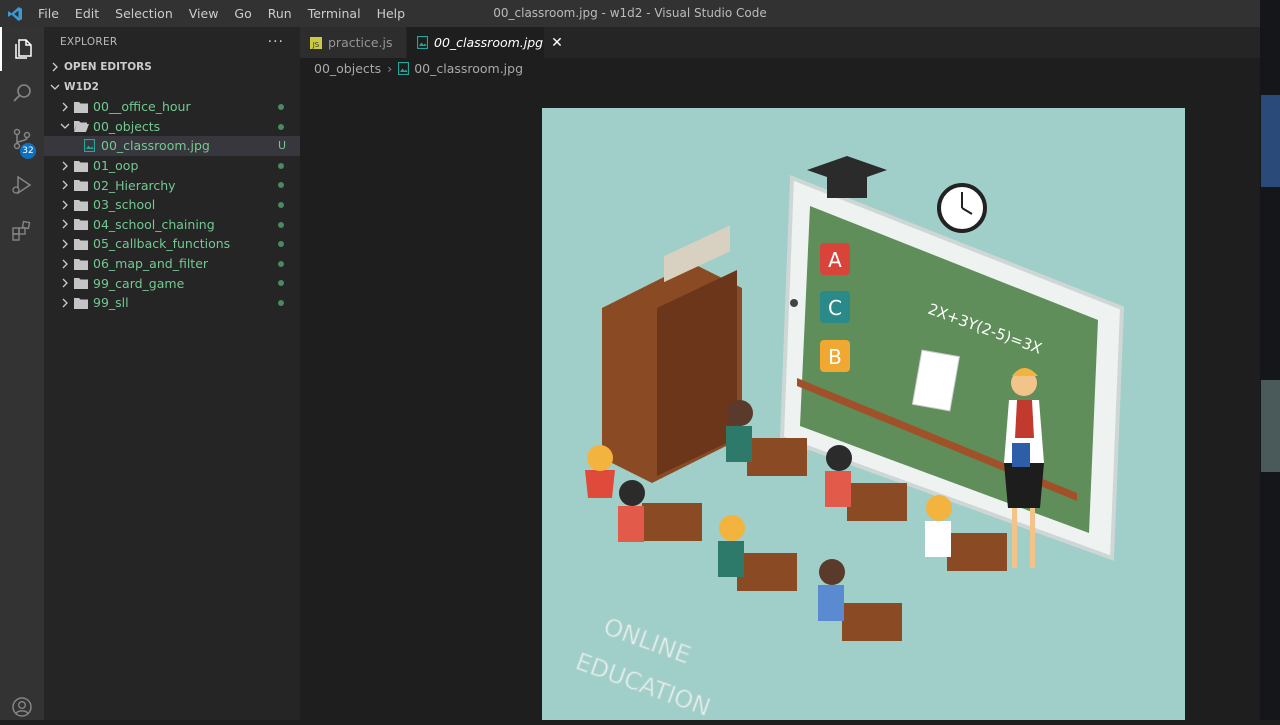 Image resolution: width=1280 pixels, height=725 pixels. I want to click on caption-education: EDUCATION, so click(643, 683).